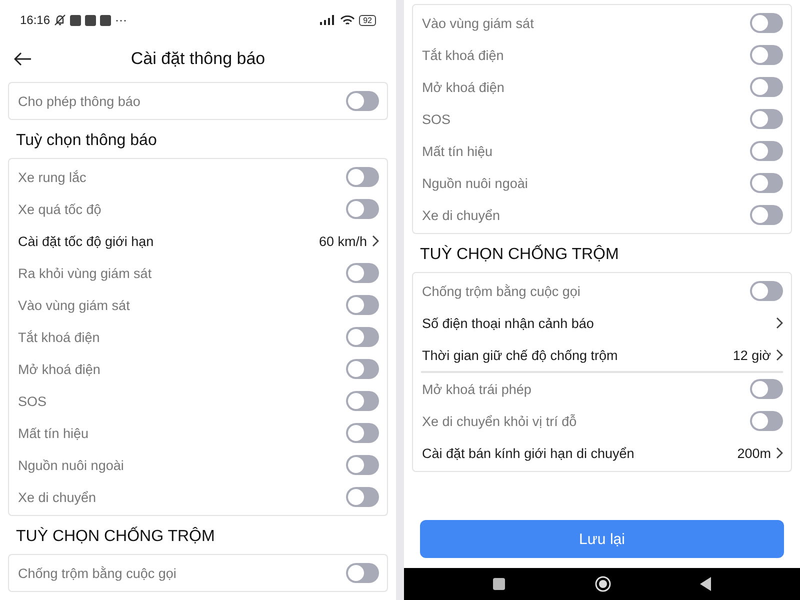 The height and width of the screenshot is (600, 800). Describe the element at coordinates (60, 209) in the screenshot. I see `setting-label: Xe quá tốc độ` at that location.